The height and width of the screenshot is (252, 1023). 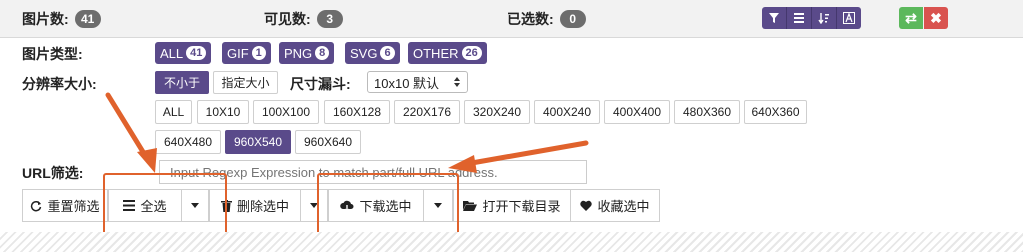 What do you see at coordinates (128, 127) in the screenshot?
I see `arrow-to-select-all` at bounding box center [128, 127].